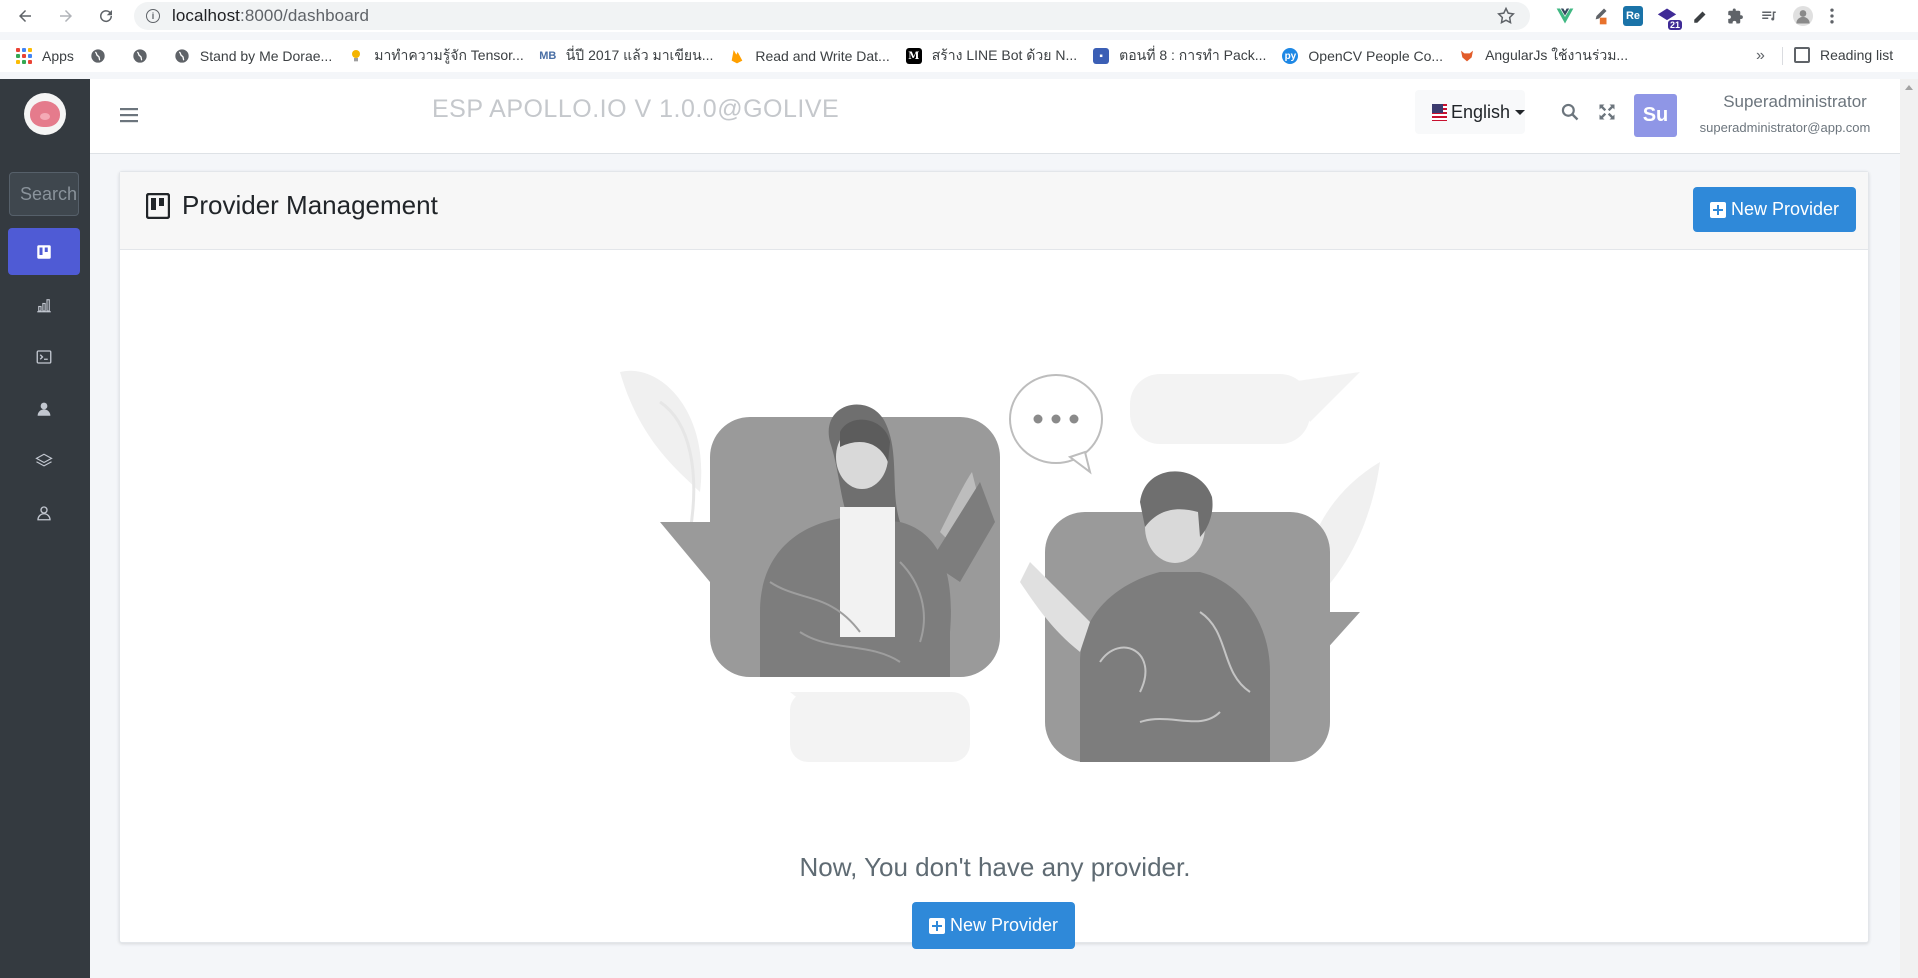 This screenshot has width=1918, height=978. I want to click on extensions-puzzle-icon, so click(1735, 16).